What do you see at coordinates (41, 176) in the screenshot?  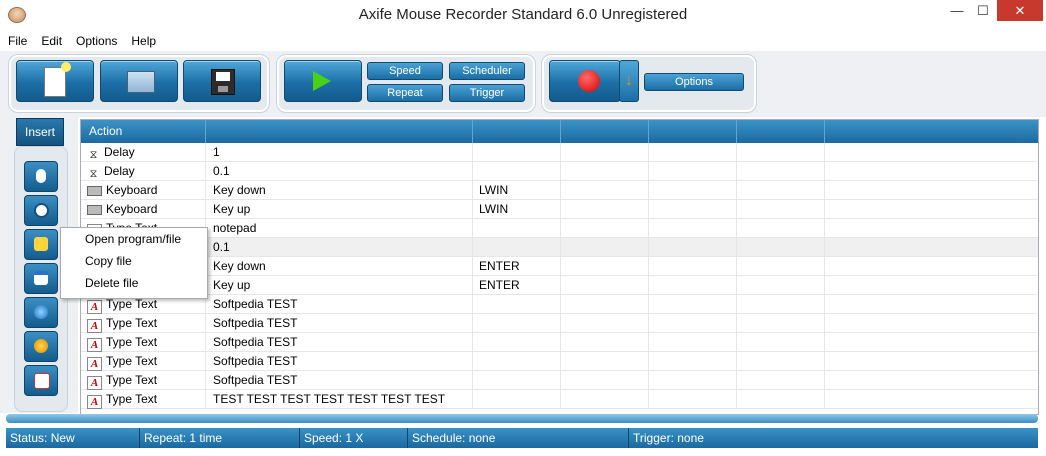 I see `insert-mouse-button` at bounding box center [41, 176].